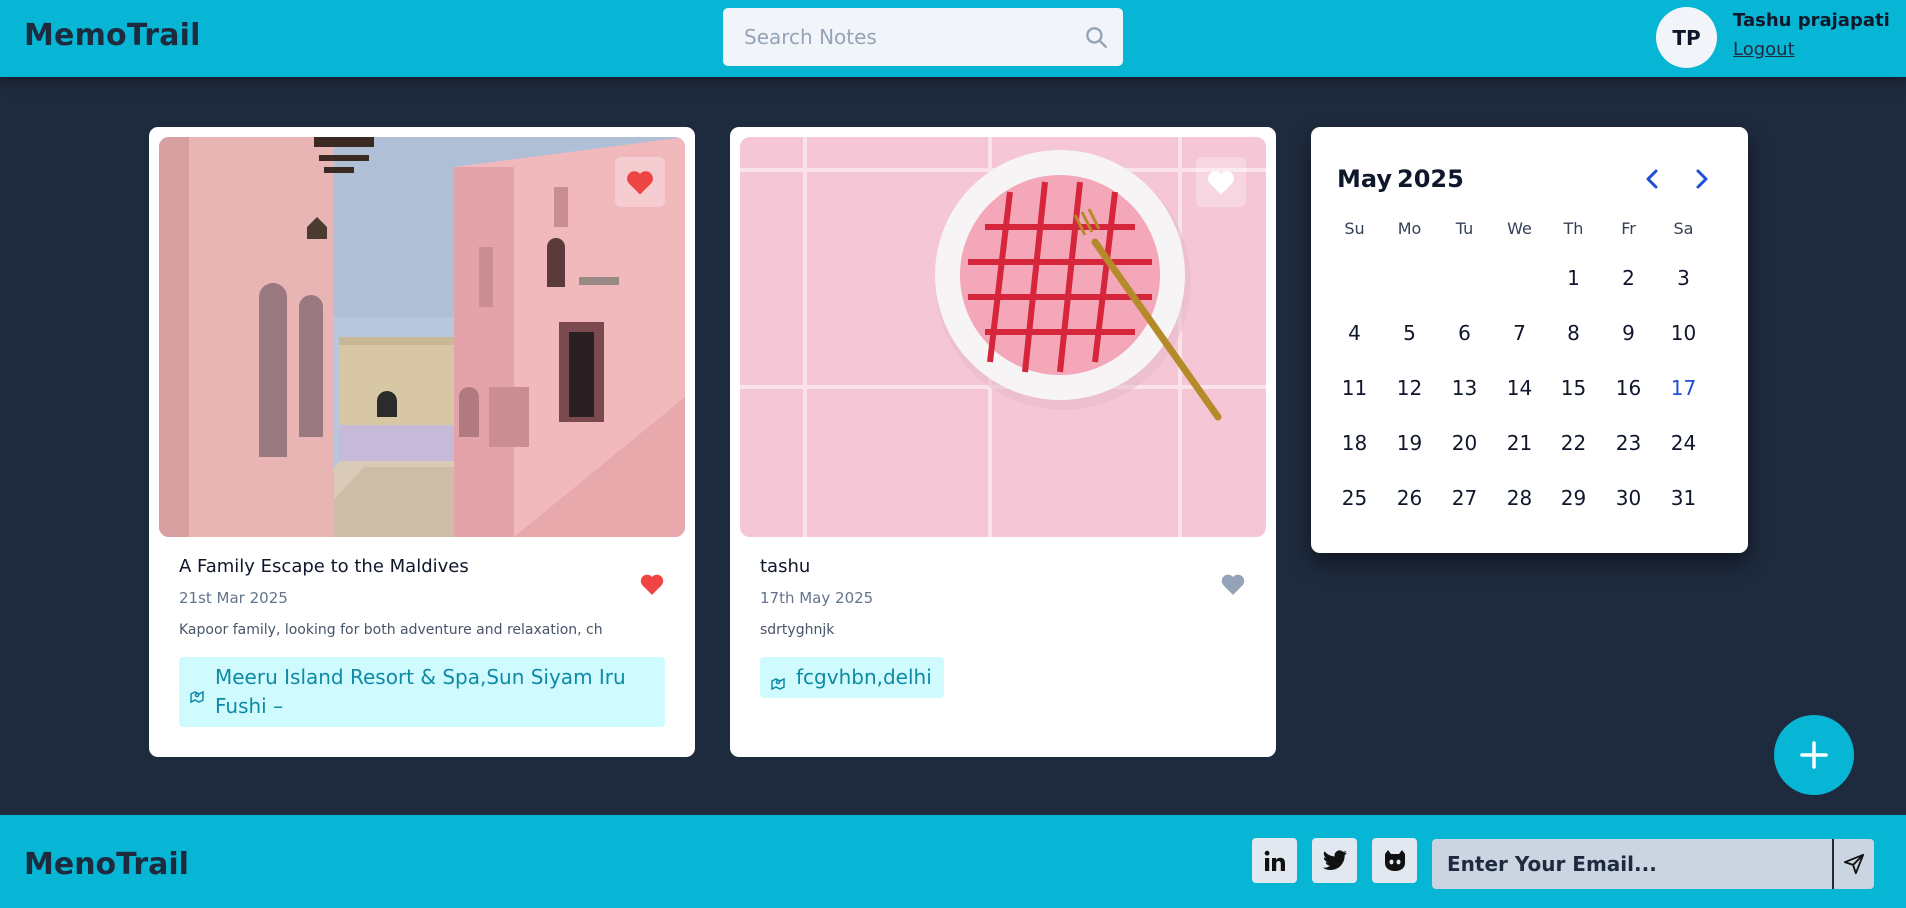 The image size is (1906, 908). I want to click on calendar-day: 9, so click(1628, 333).